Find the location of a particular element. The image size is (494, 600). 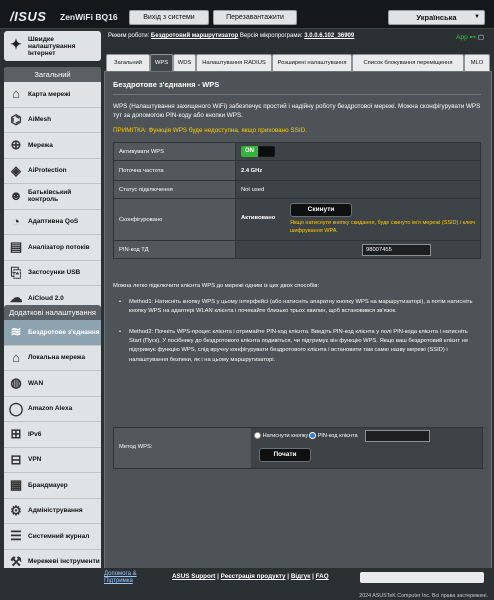

sidebar-item-aiprotection: ◈ AiProtection is located at coordinates (52, 171).